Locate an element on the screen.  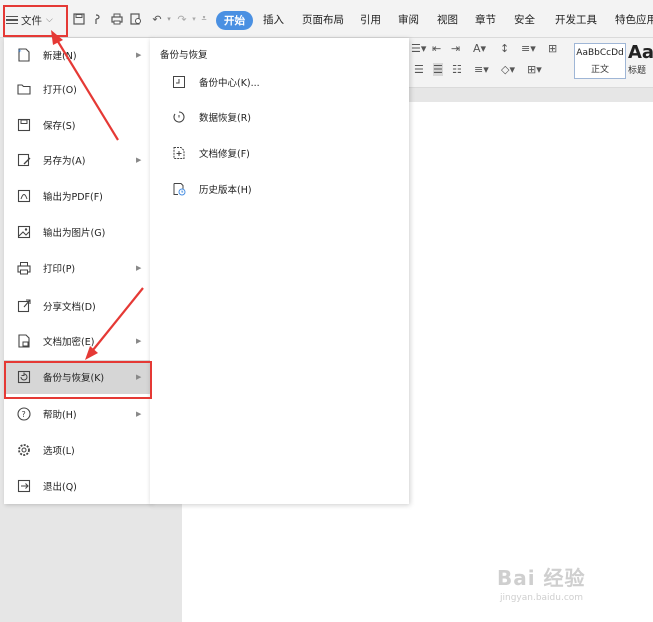
annotation-arrowhead-file is located at coordinates (57, 37).